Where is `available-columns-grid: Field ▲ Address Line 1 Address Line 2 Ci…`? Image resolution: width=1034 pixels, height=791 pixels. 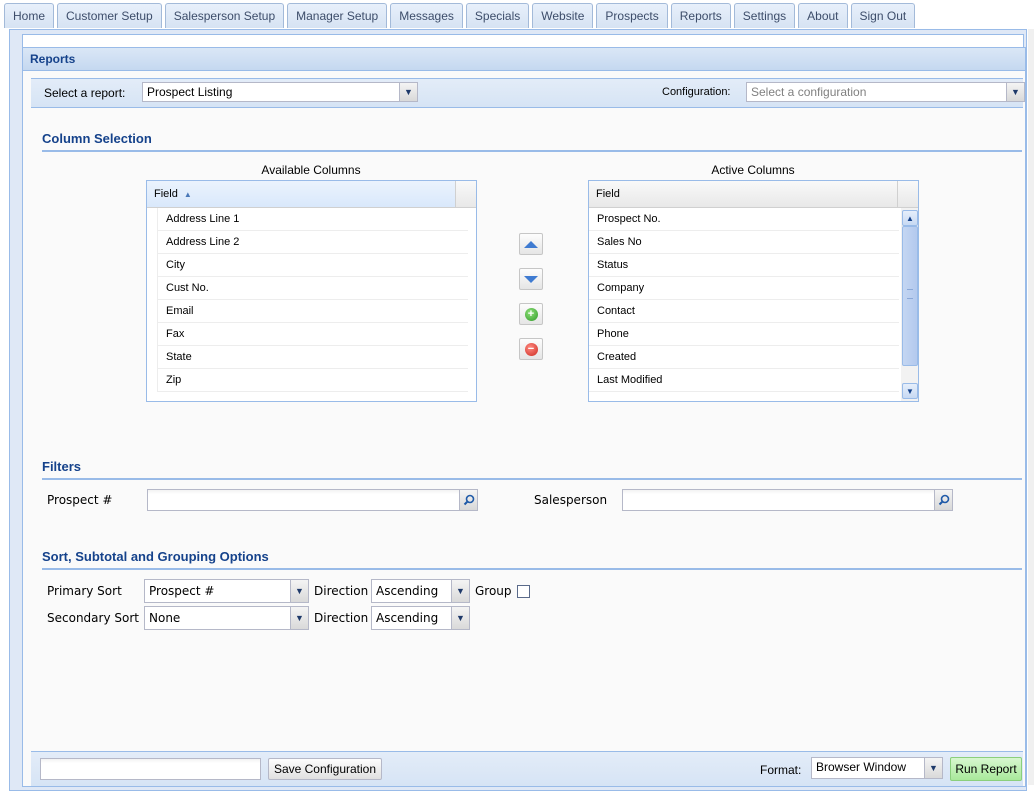 available-columns-grid: Field ▲ Address Line 1 Address Line 2 Ci… is located at coordinates (311, 291).